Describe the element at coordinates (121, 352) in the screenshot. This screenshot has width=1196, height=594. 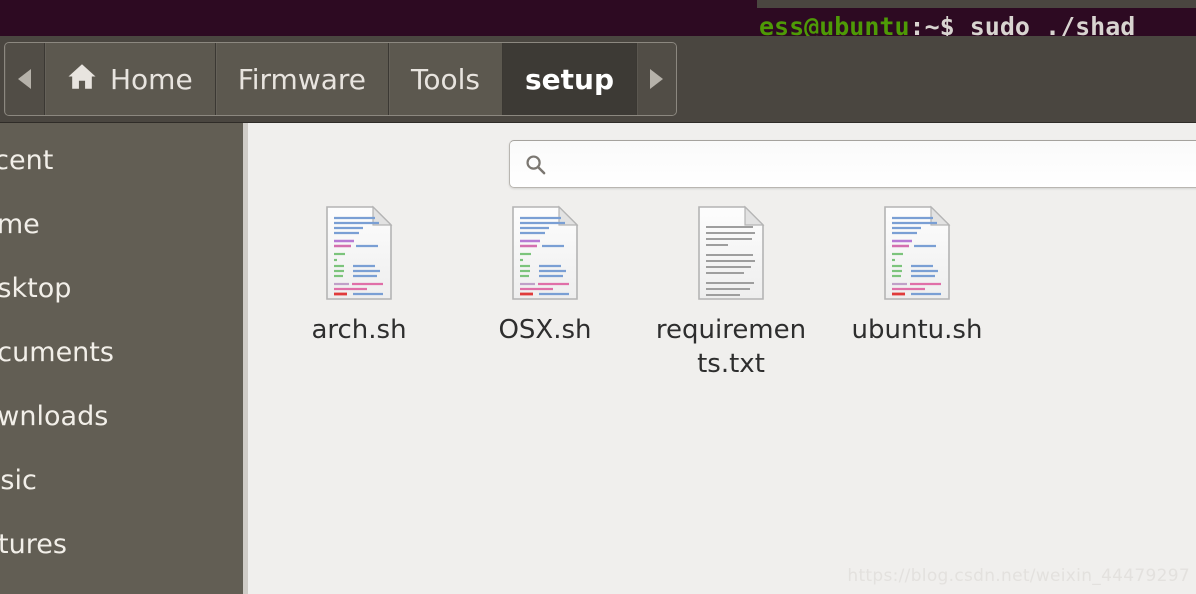
I see `sidebar-item-documents: Documents` at that location.